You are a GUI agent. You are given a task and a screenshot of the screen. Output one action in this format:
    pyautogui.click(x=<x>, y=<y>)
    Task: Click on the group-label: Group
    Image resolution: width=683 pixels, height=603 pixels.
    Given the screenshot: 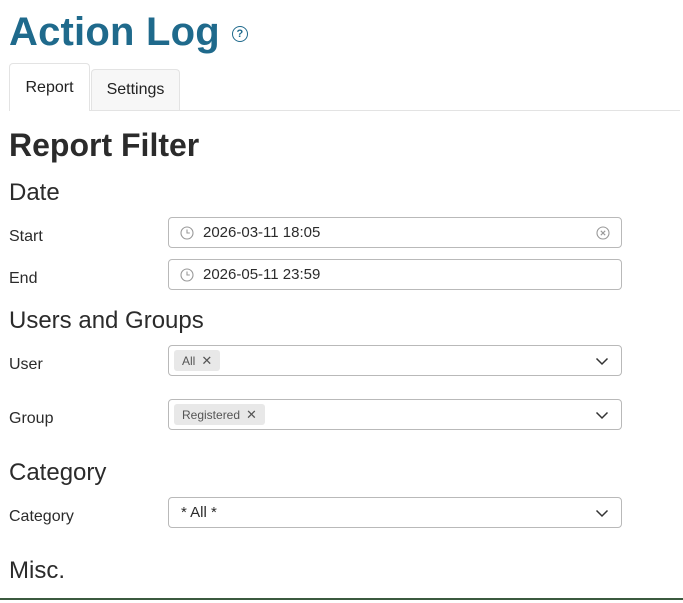 What is the action you would take?
    pyautogui.click(x=31, y=418)
    